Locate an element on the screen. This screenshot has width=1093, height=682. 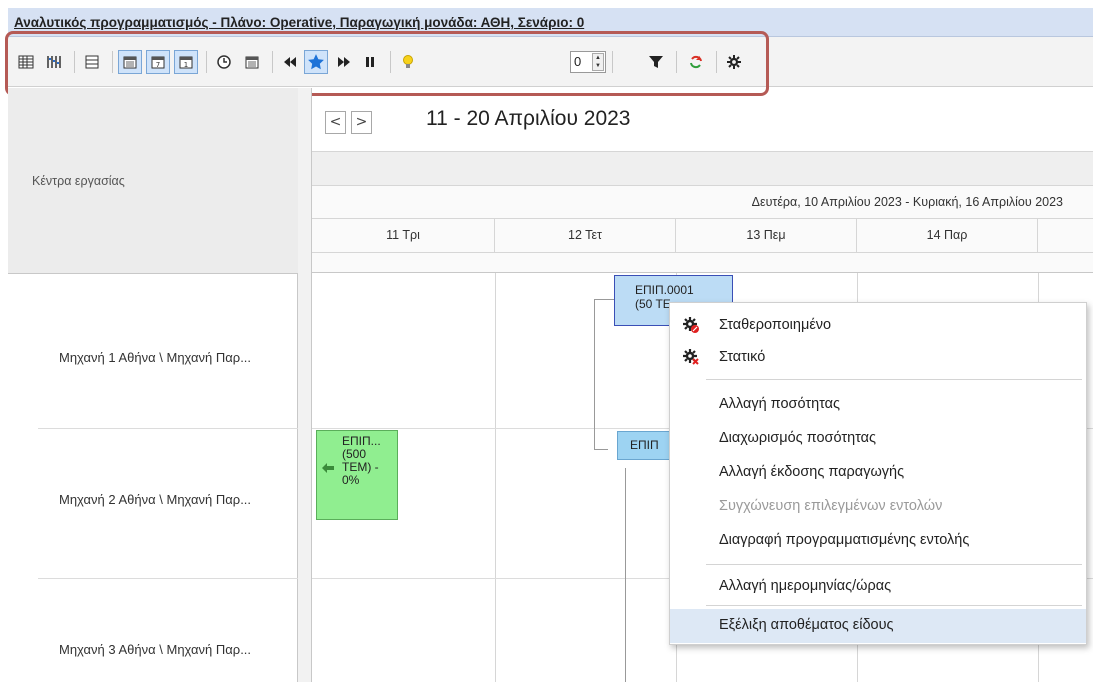
arrow-left-icon is located at coordinates (328, 468).